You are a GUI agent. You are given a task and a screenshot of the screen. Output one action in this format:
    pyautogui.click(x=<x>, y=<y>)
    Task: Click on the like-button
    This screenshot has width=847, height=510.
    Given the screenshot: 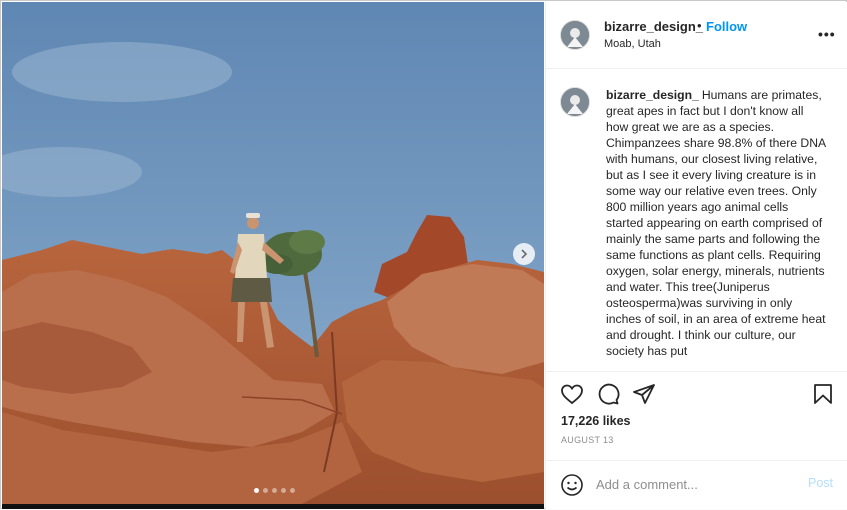 What is the action you would take?
    pyautogui.click(x=572, y=394)
    